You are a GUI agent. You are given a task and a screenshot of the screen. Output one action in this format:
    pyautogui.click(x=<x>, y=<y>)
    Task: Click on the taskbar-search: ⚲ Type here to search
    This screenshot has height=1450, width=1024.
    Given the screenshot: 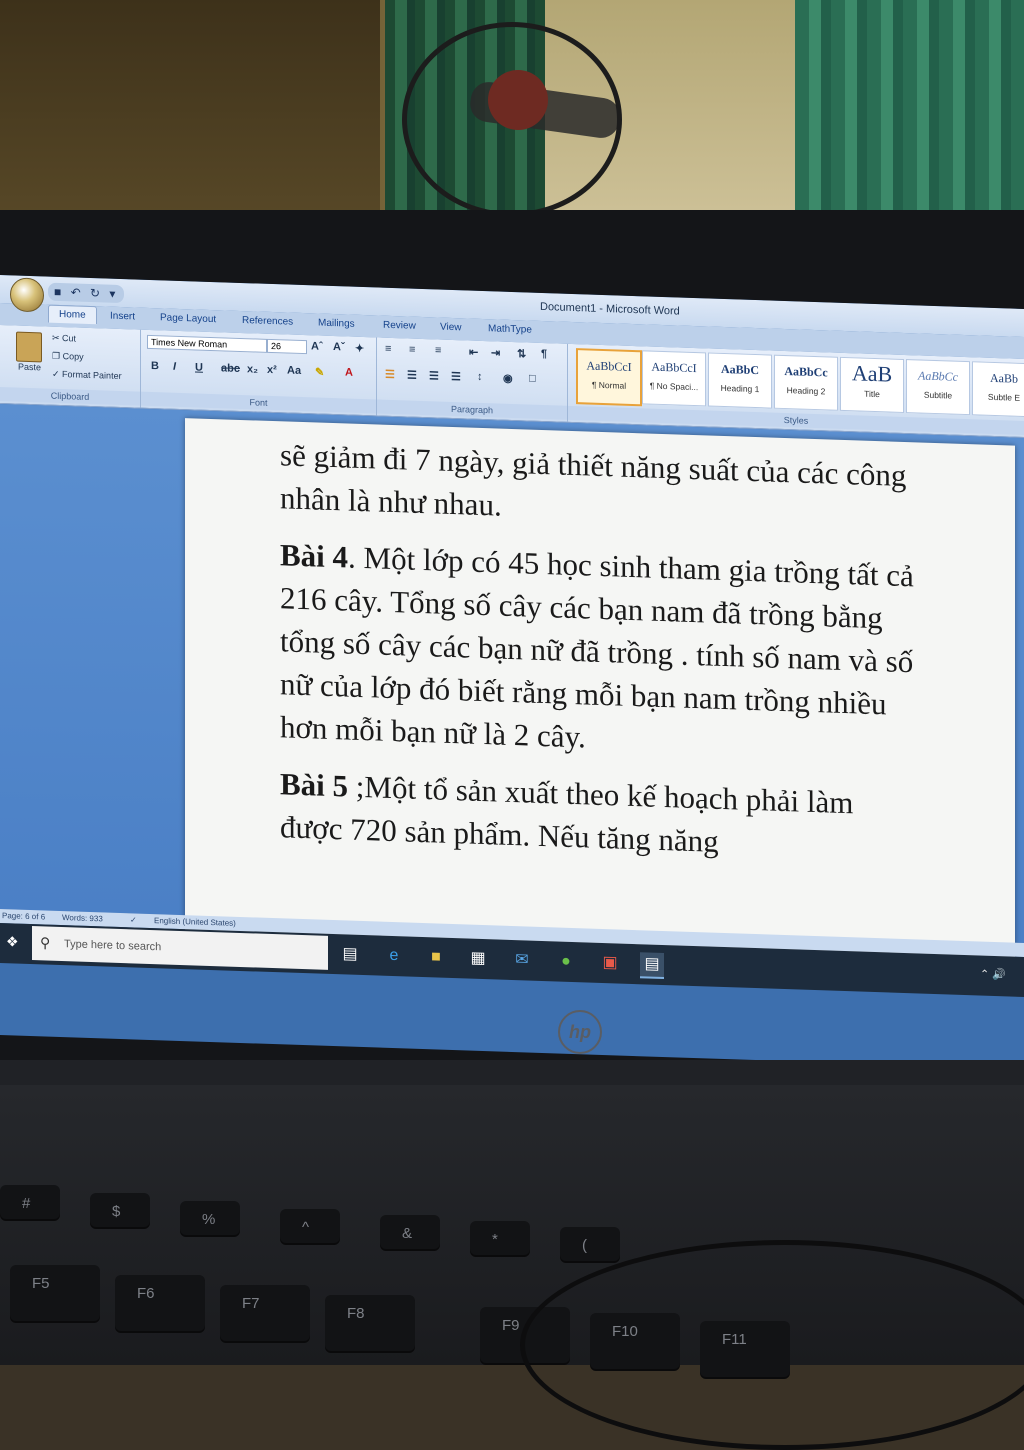 What is the action you would take?
    pyautogui.click(x=180, y=948)
    